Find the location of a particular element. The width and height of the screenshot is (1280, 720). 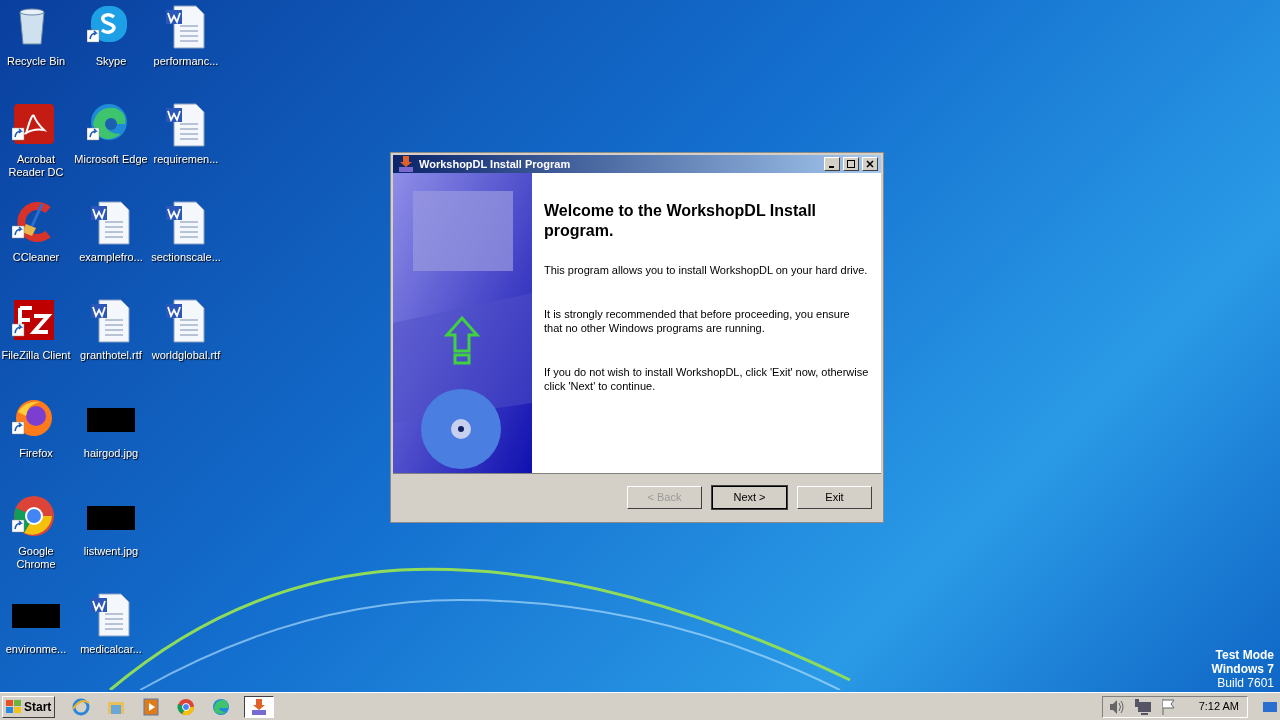

body-text: It is strongly recommended that before proceeding, you ensure that no other Windows programs are running. is located at coordinates (697, 321).